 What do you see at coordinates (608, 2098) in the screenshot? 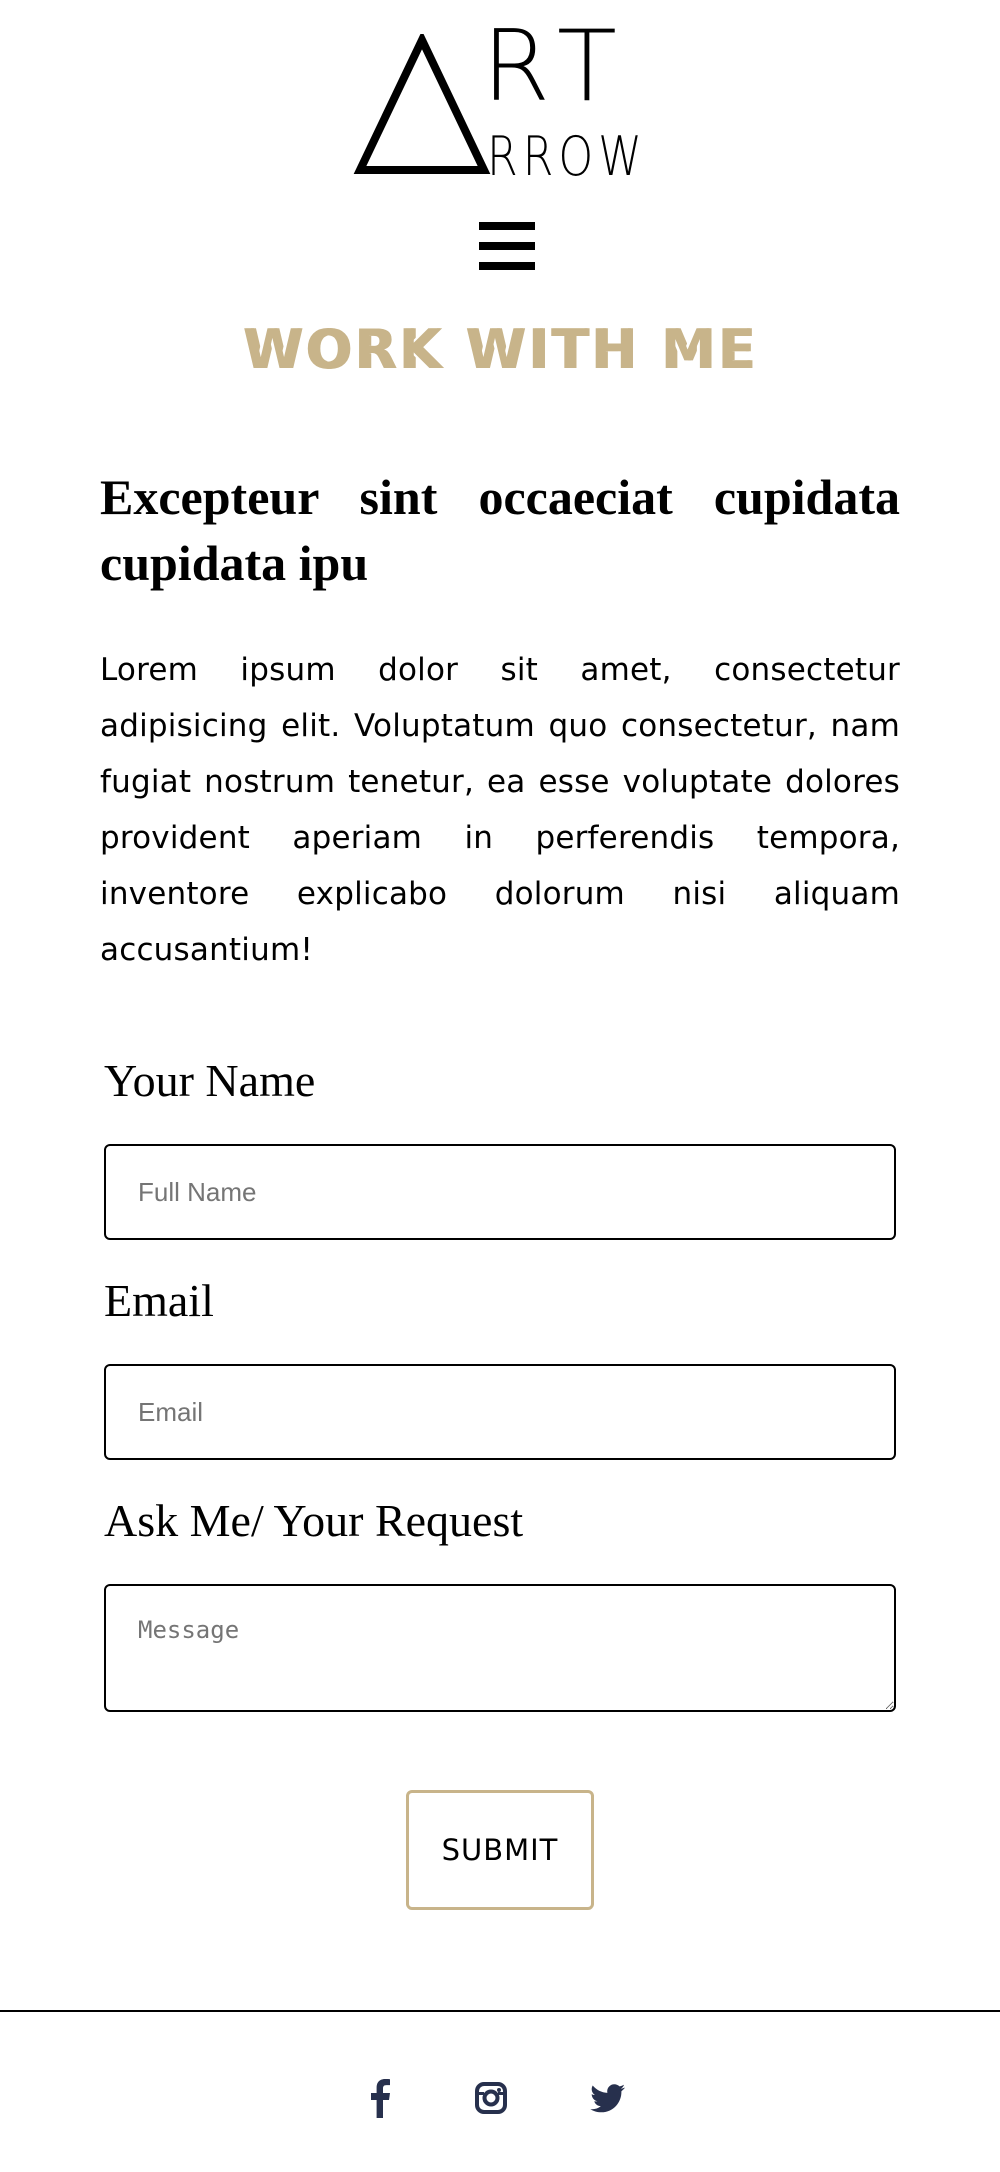
I see `twitter-icon` at bounding box center [608, 2098].